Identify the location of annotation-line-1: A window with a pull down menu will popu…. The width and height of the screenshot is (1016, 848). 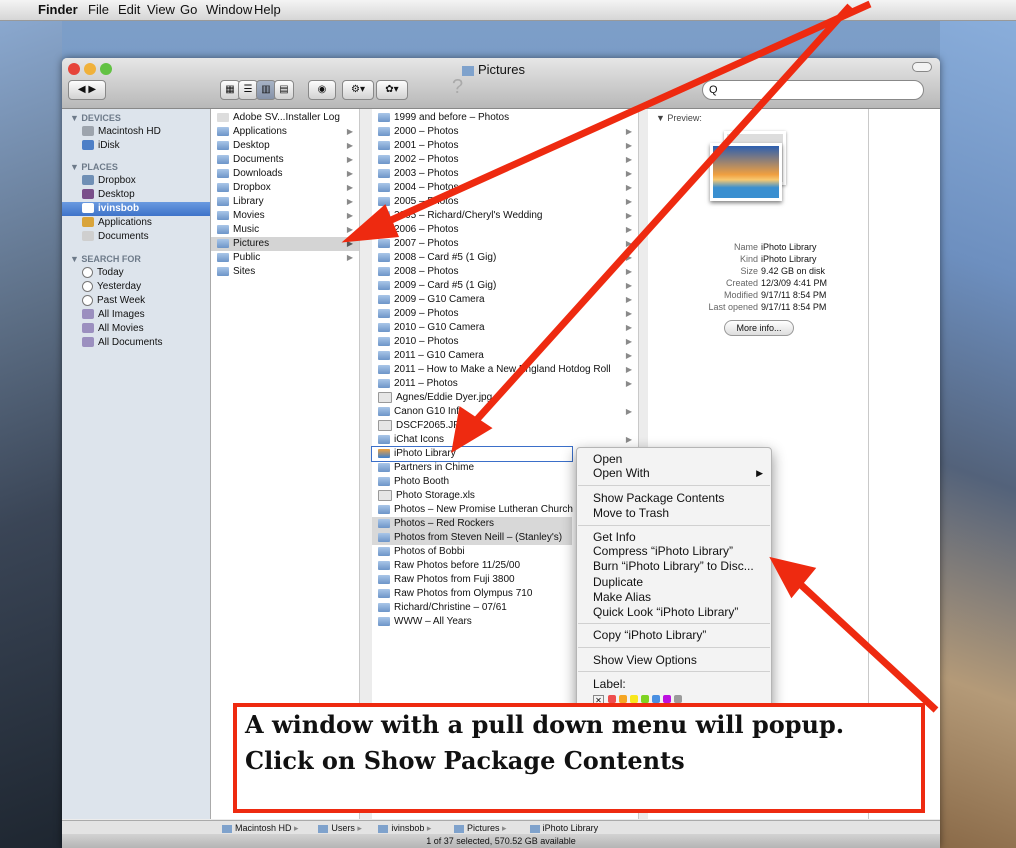
(545, 724).